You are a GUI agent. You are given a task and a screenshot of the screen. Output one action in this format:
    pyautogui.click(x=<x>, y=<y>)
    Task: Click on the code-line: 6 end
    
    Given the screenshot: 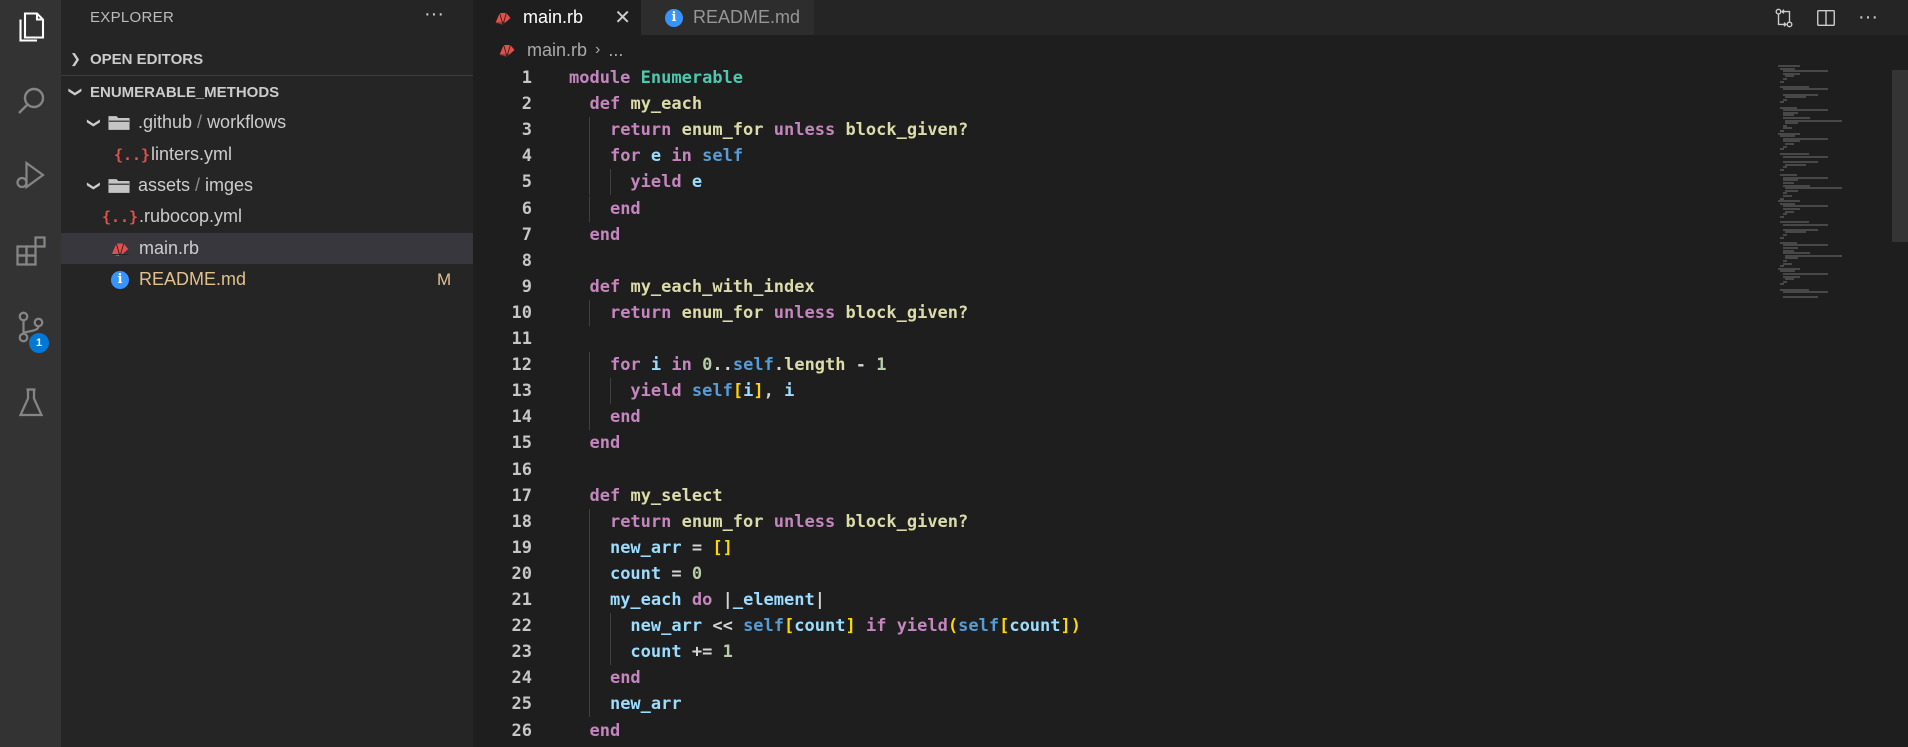 What is the action you would take?
    pyautogui.click(x=1124, y=208)
    